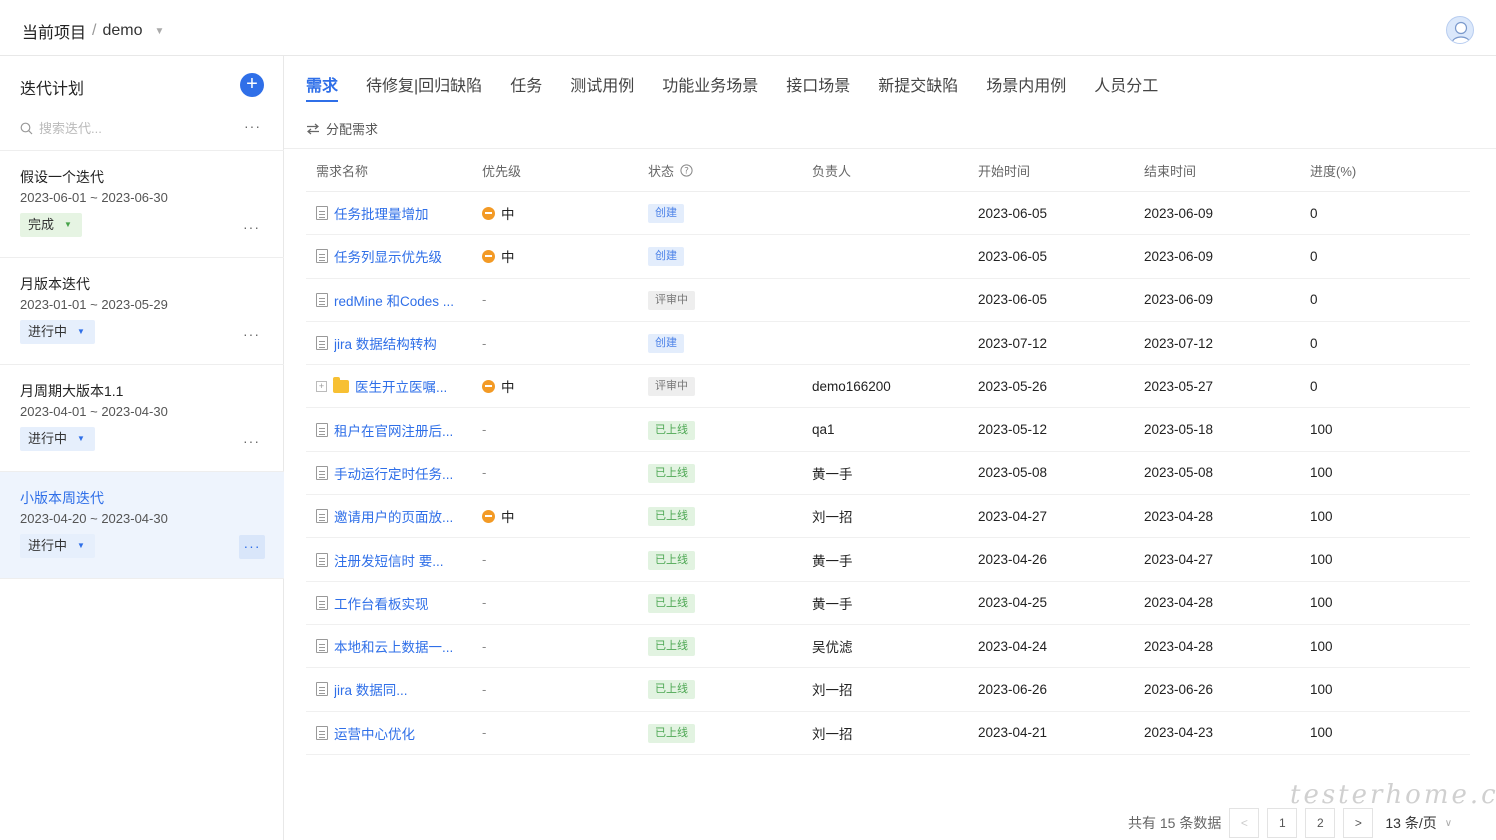 The height and width of the screenshot is (840, 1496). Describe the element at coordinates (710, 87) in the screenshot. I see `tab-business-scenarios: 功能业务场景` at that location.